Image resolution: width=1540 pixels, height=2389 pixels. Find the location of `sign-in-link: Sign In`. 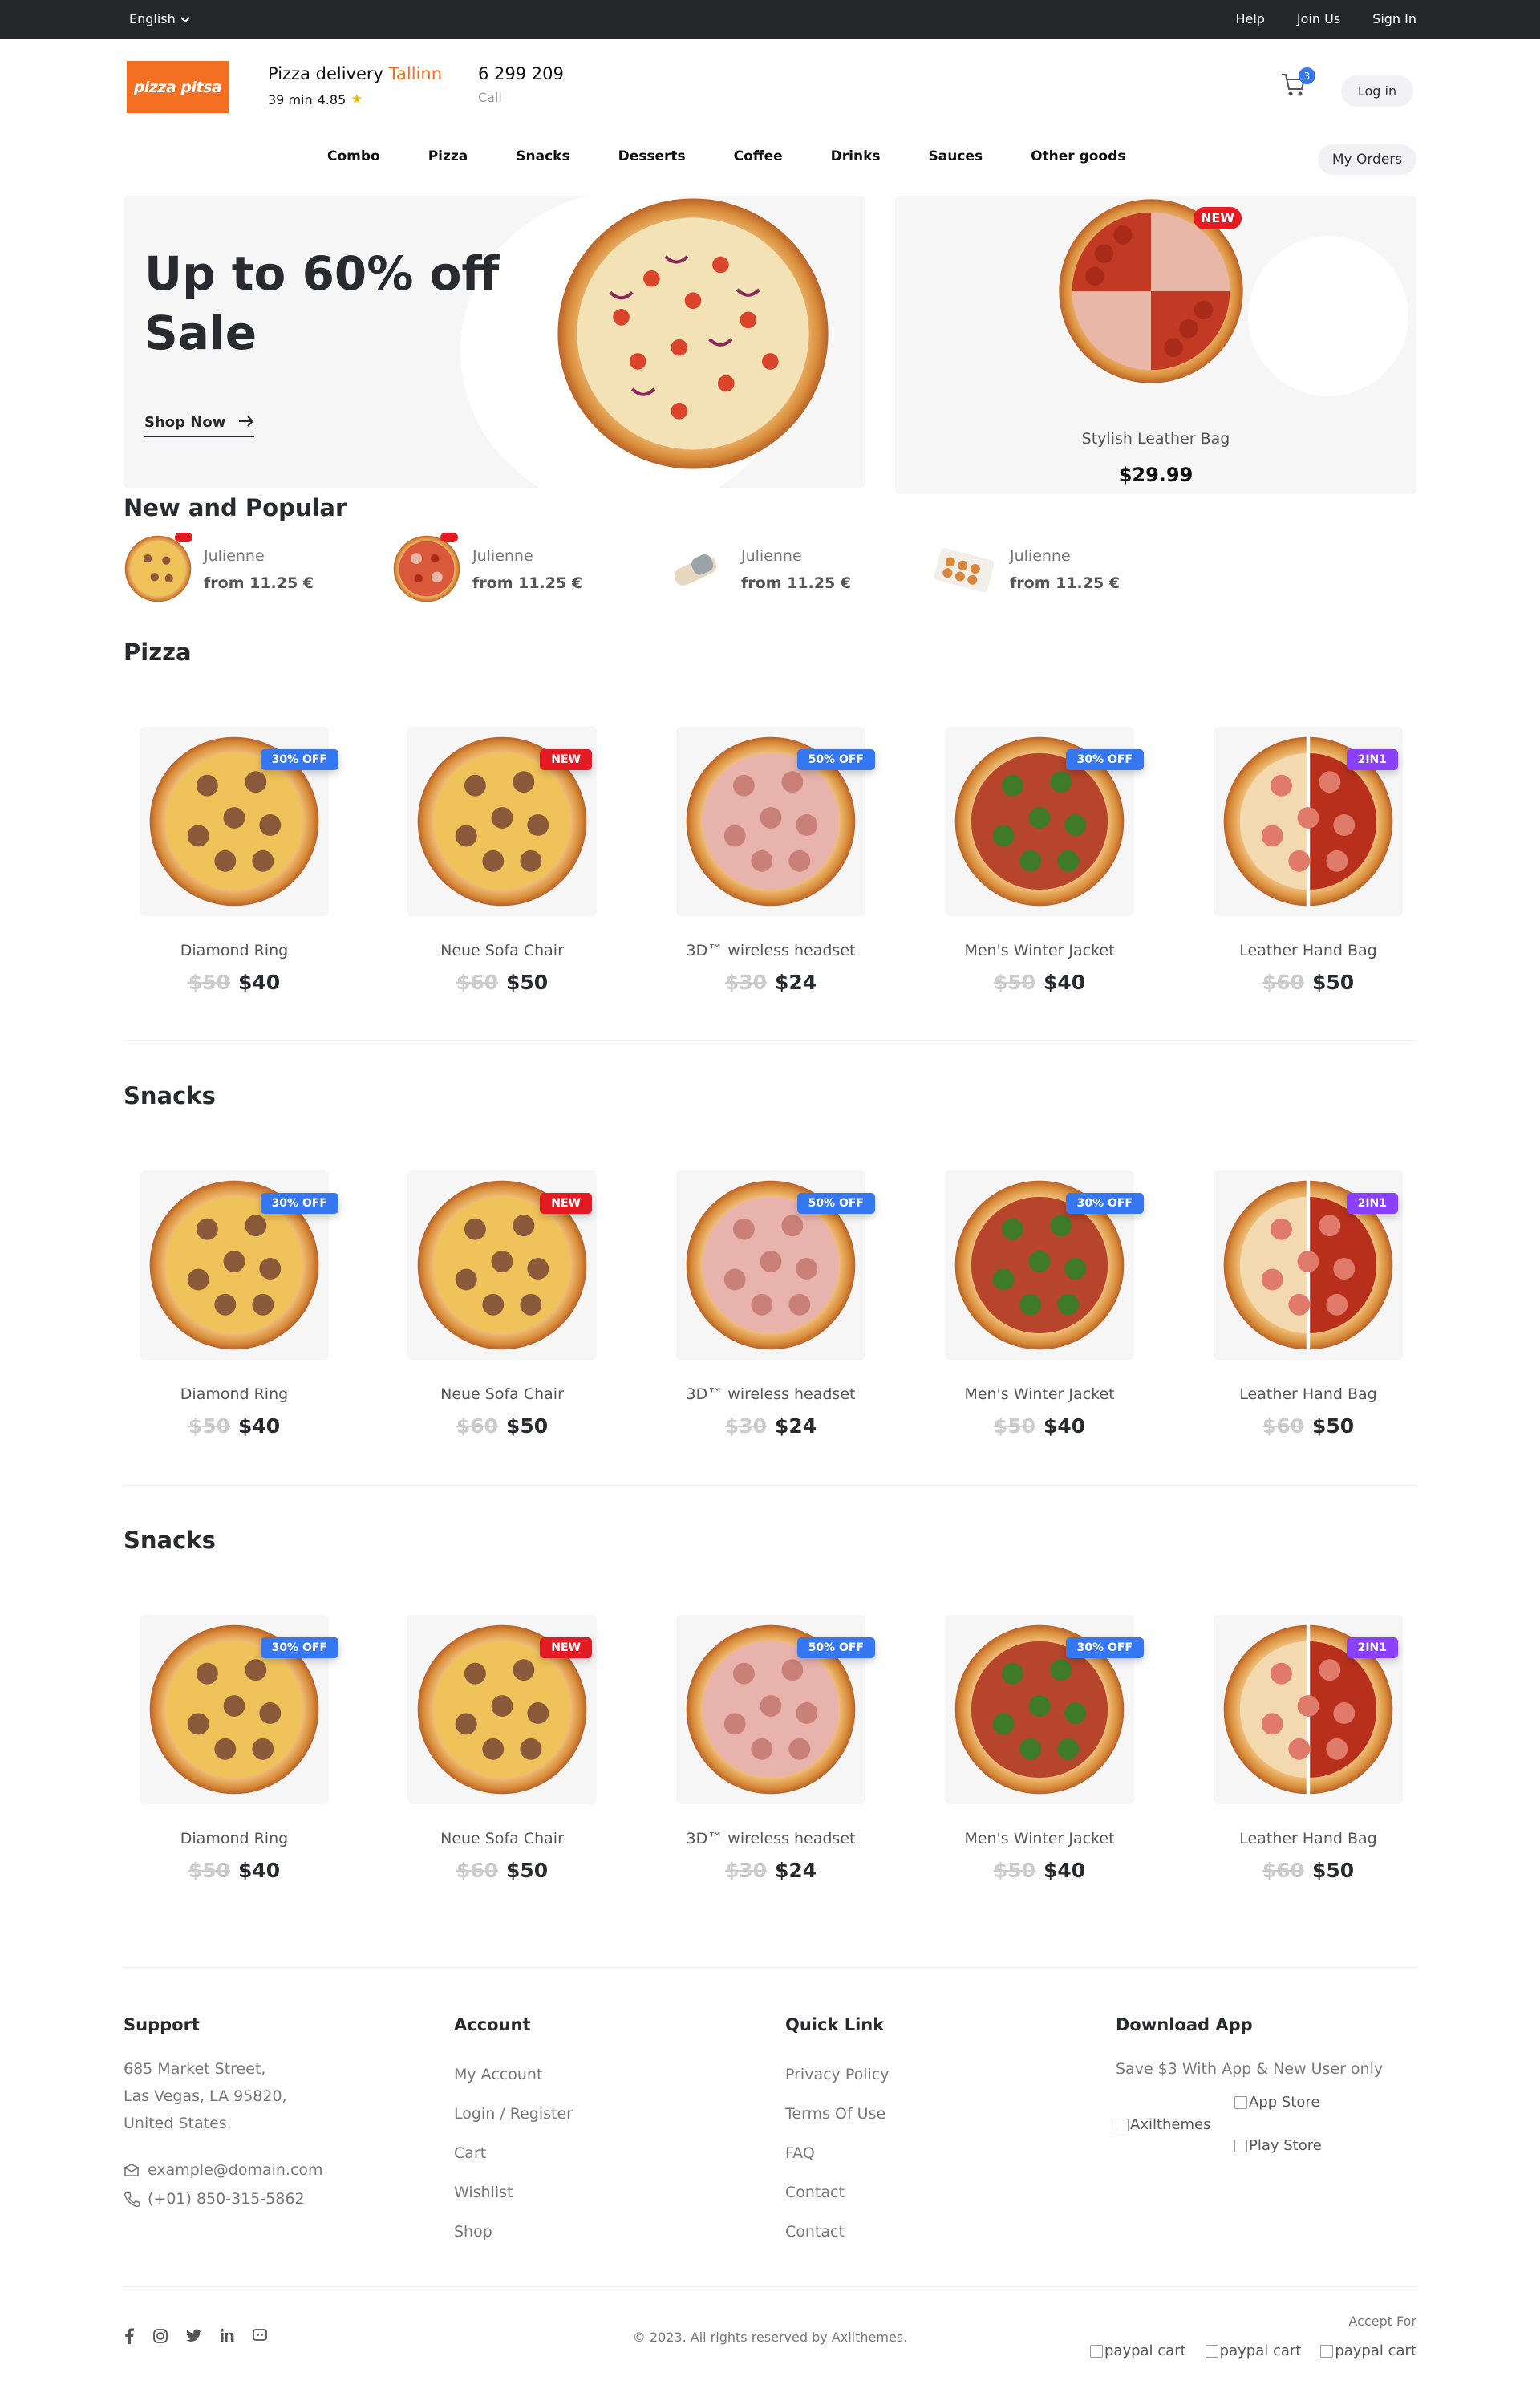

sign-in-link: Sign In is located at coordinates (1394, 18).